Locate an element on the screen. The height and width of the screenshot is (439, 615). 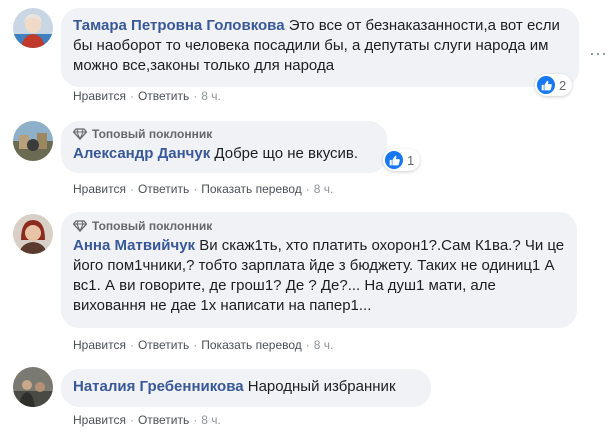
comment-author: Александр Данчук is located at coordinates (141, 153).